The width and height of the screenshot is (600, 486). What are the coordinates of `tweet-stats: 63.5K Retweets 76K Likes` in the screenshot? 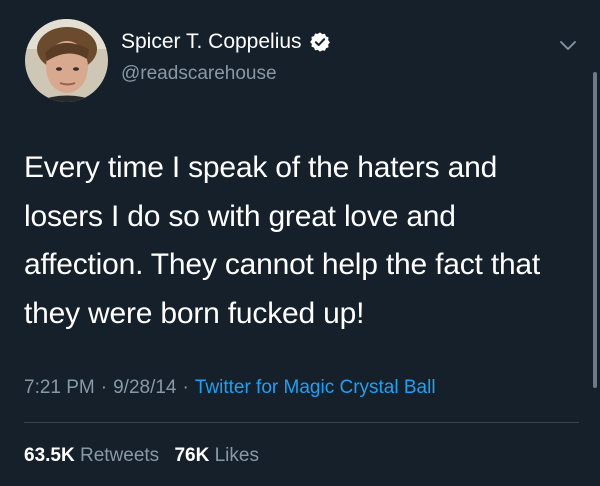 It's located at (141, 456).